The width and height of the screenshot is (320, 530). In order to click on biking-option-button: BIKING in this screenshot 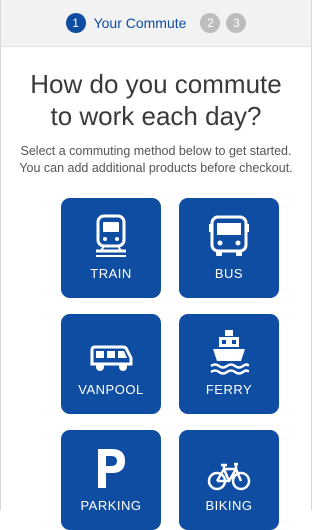, I will do `click(229, 480)`.